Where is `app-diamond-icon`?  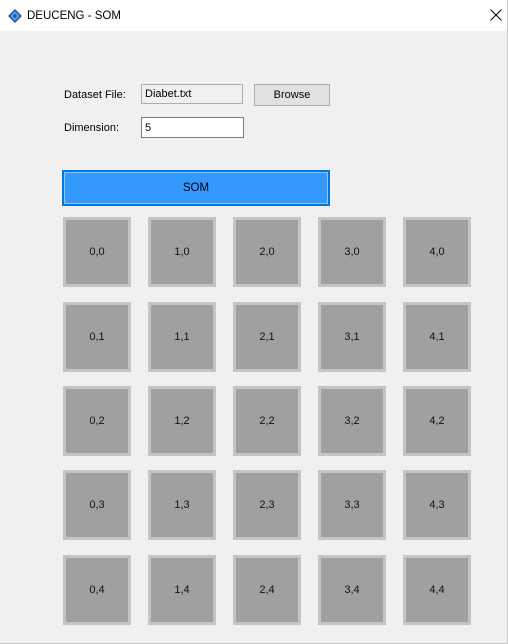
app-diamond-icon is located at coordinates (15, 16).